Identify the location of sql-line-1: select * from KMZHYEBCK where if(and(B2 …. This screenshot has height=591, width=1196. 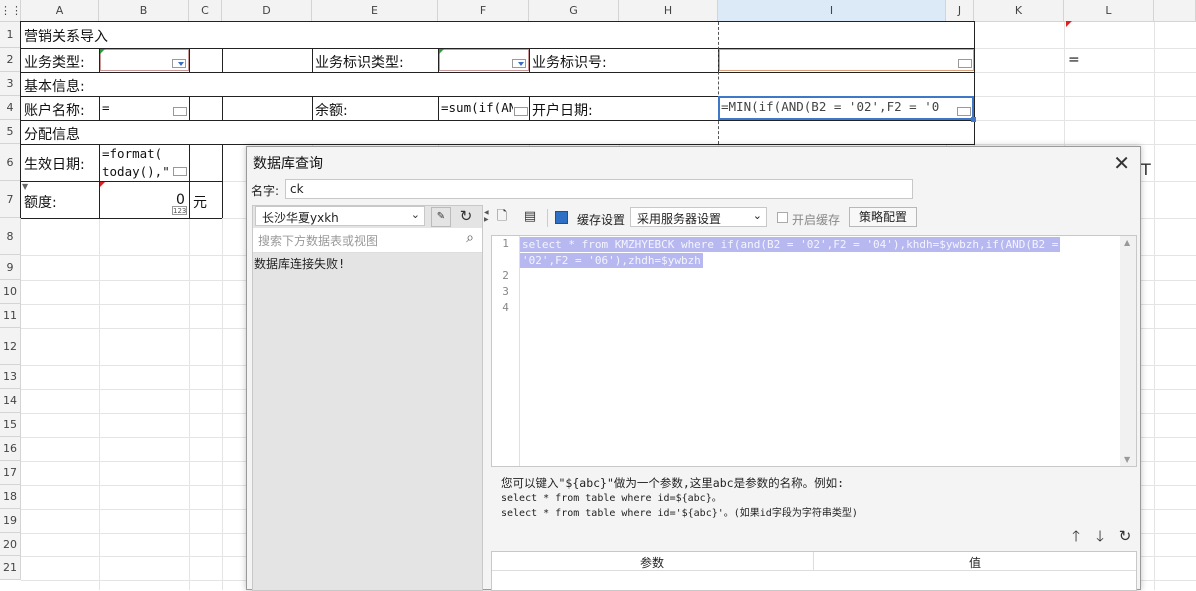
(790, 244).